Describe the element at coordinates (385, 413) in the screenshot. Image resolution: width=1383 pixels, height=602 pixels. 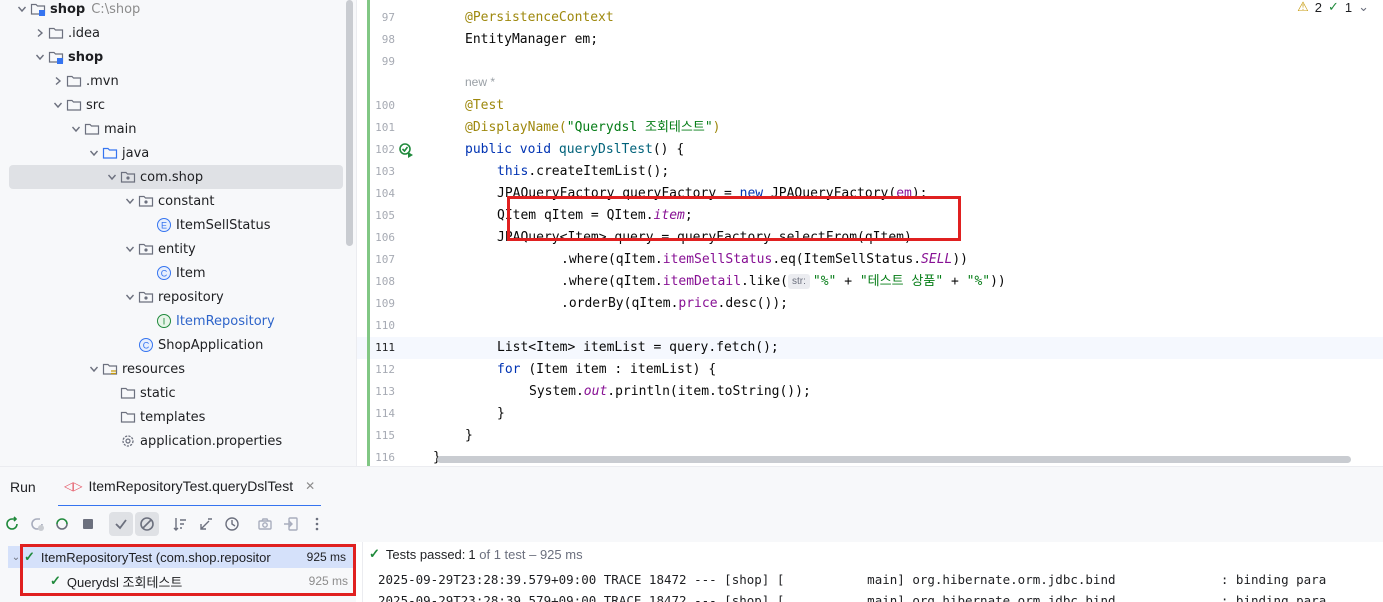
I see `line-number: 114` at that location.